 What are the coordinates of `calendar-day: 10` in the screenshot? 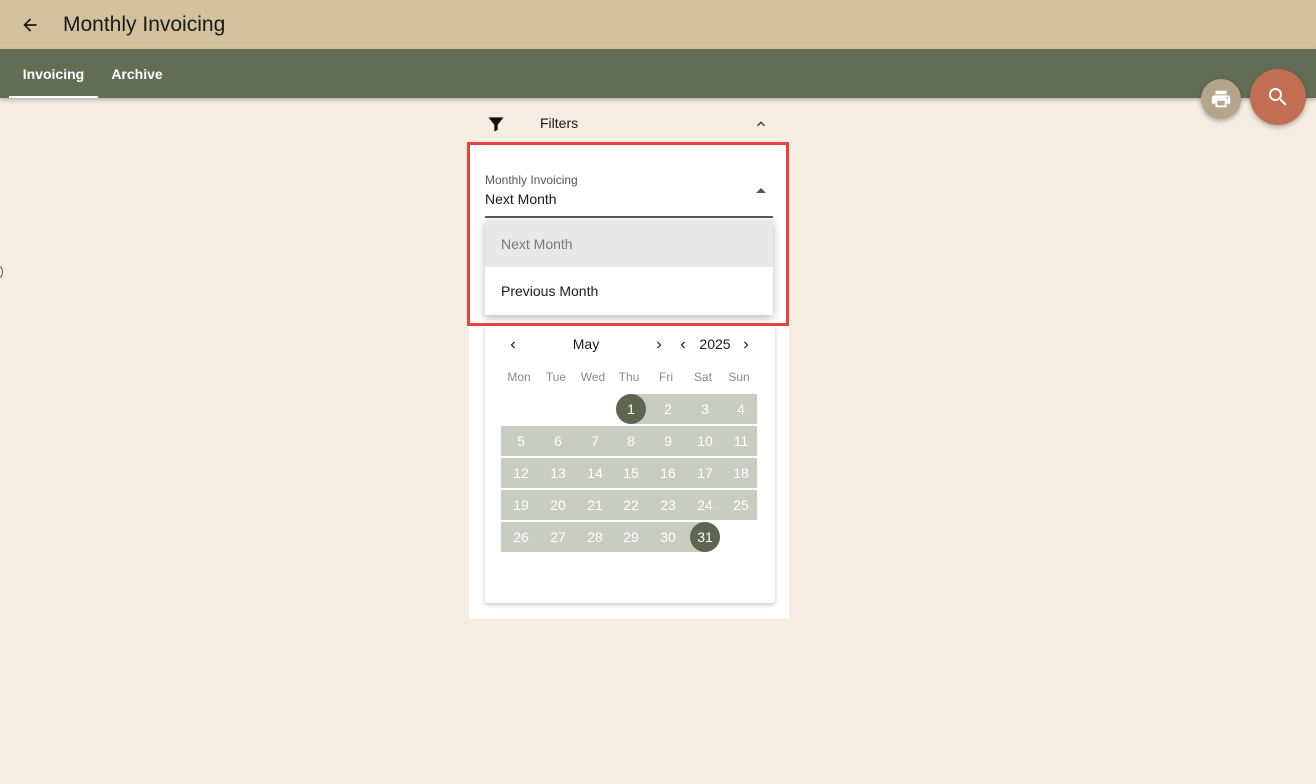 It's located at (705, 441).